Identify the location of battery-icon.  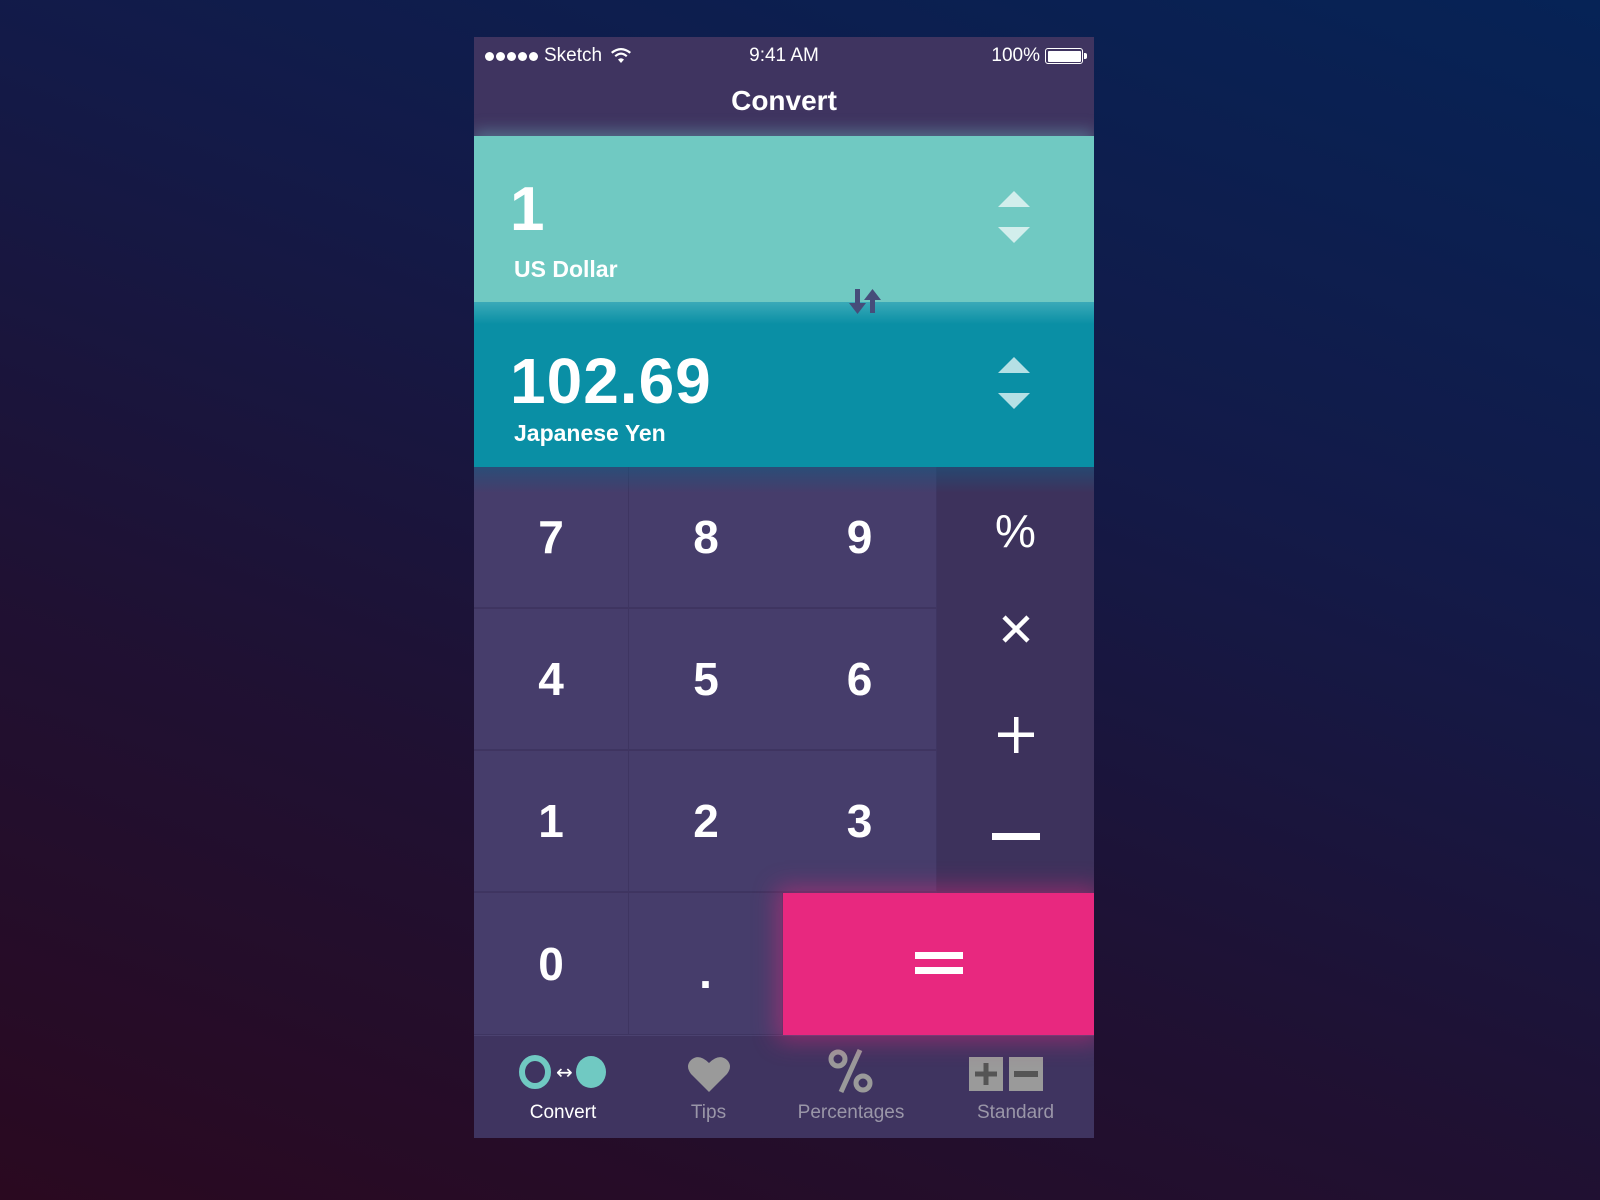
(1066, 56).